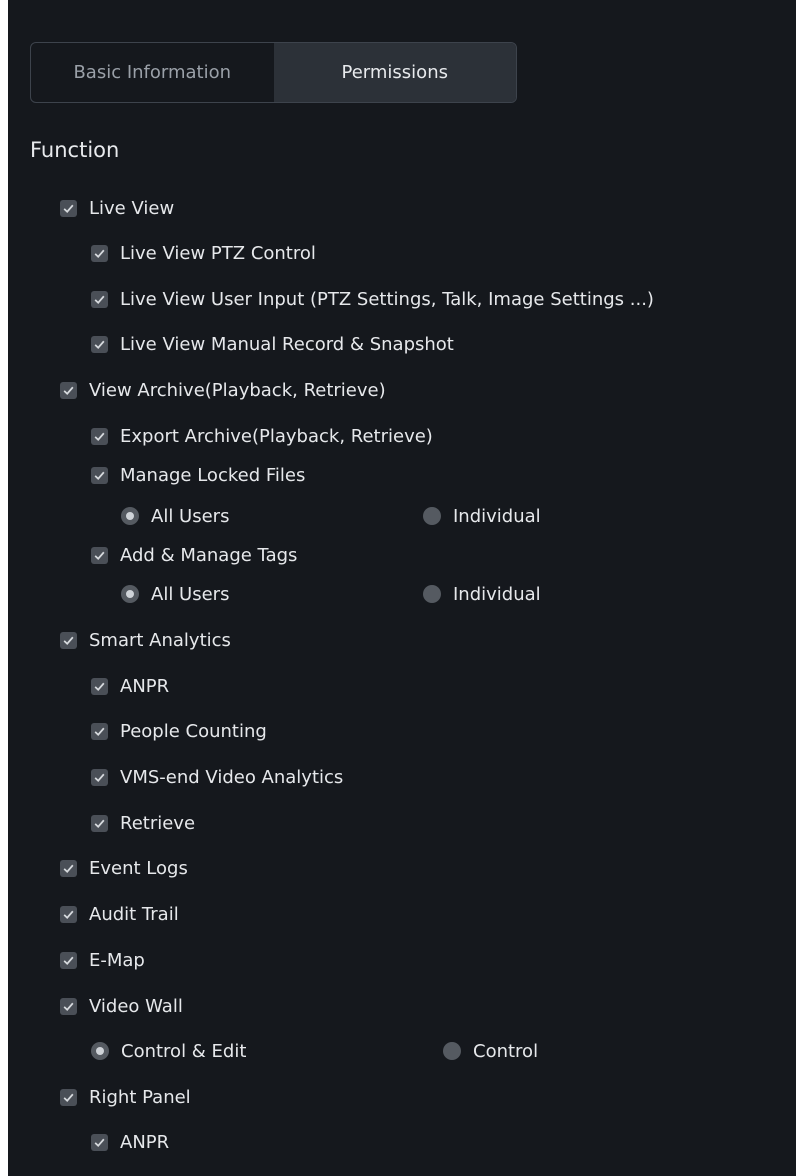 Image resolution: width=796 pixels, height=1176 pixels. I want to click on perm-vms-analytics: VMS-end Video Analytics, so click(217, 777).